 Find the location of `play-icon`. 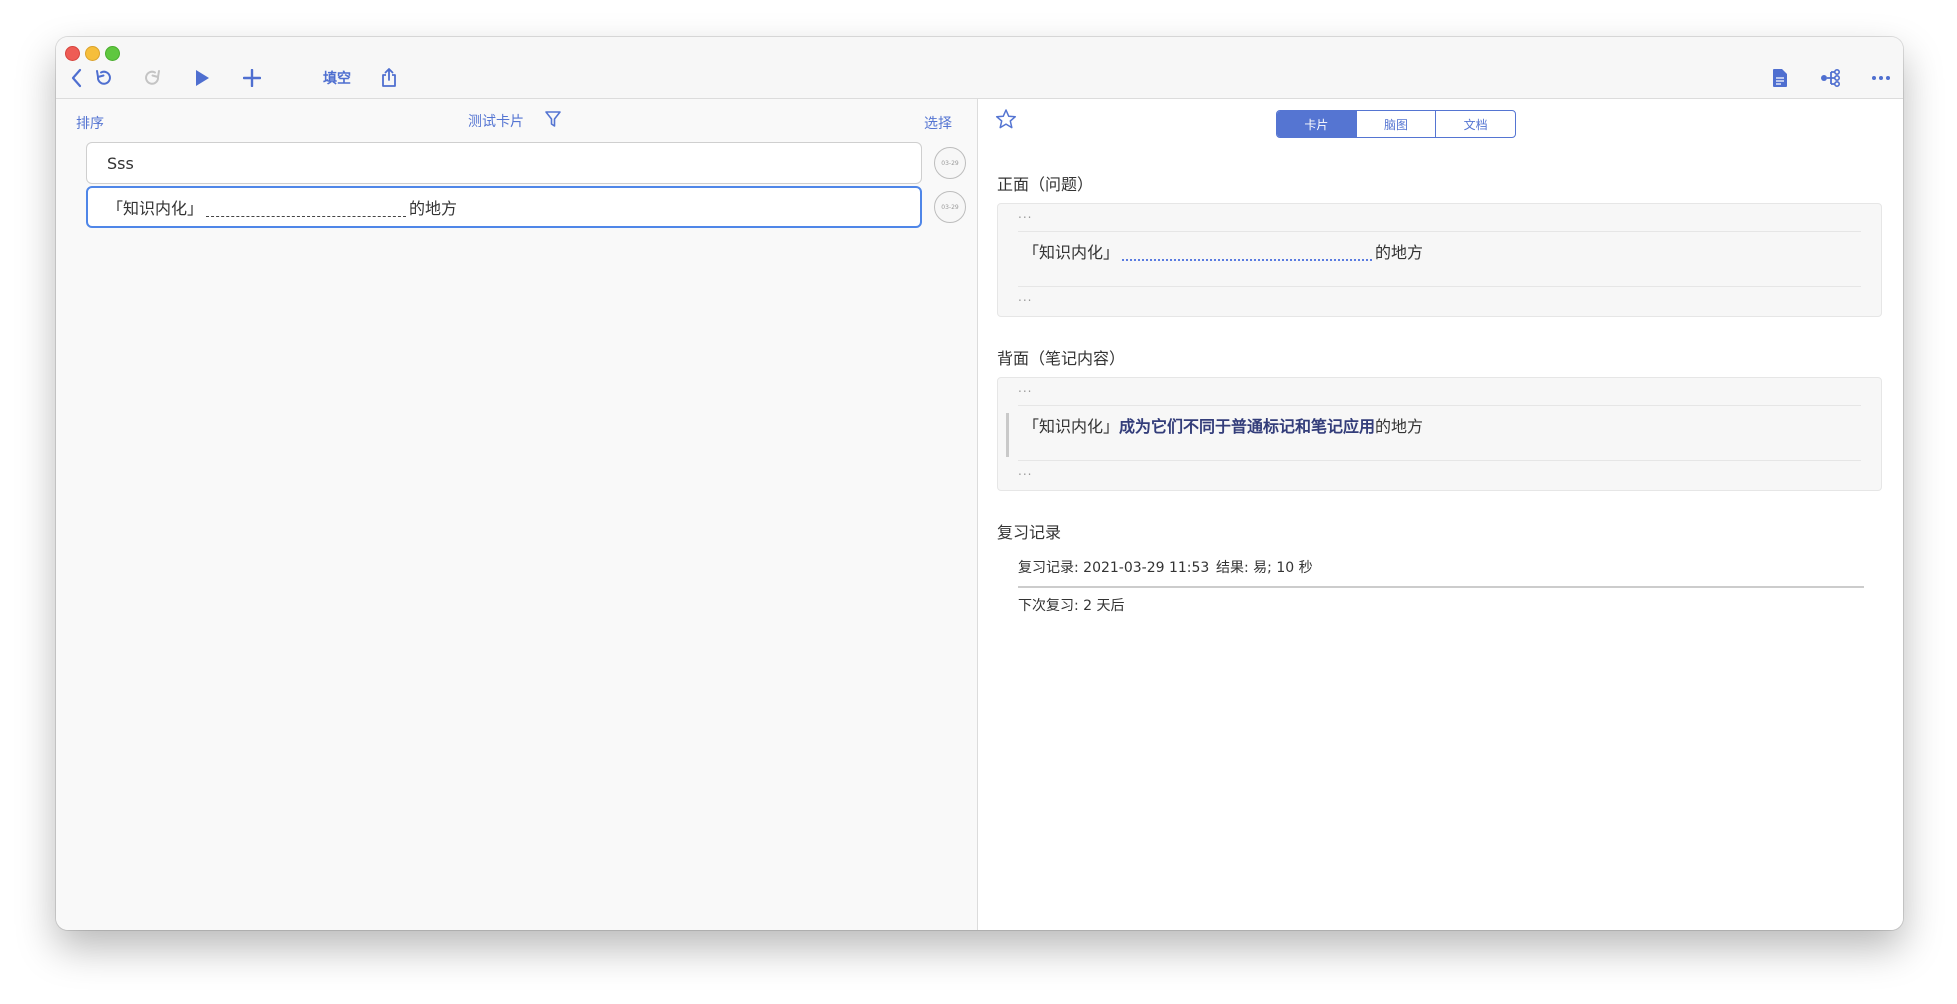

play-icon is located at coordinates (202, 78).